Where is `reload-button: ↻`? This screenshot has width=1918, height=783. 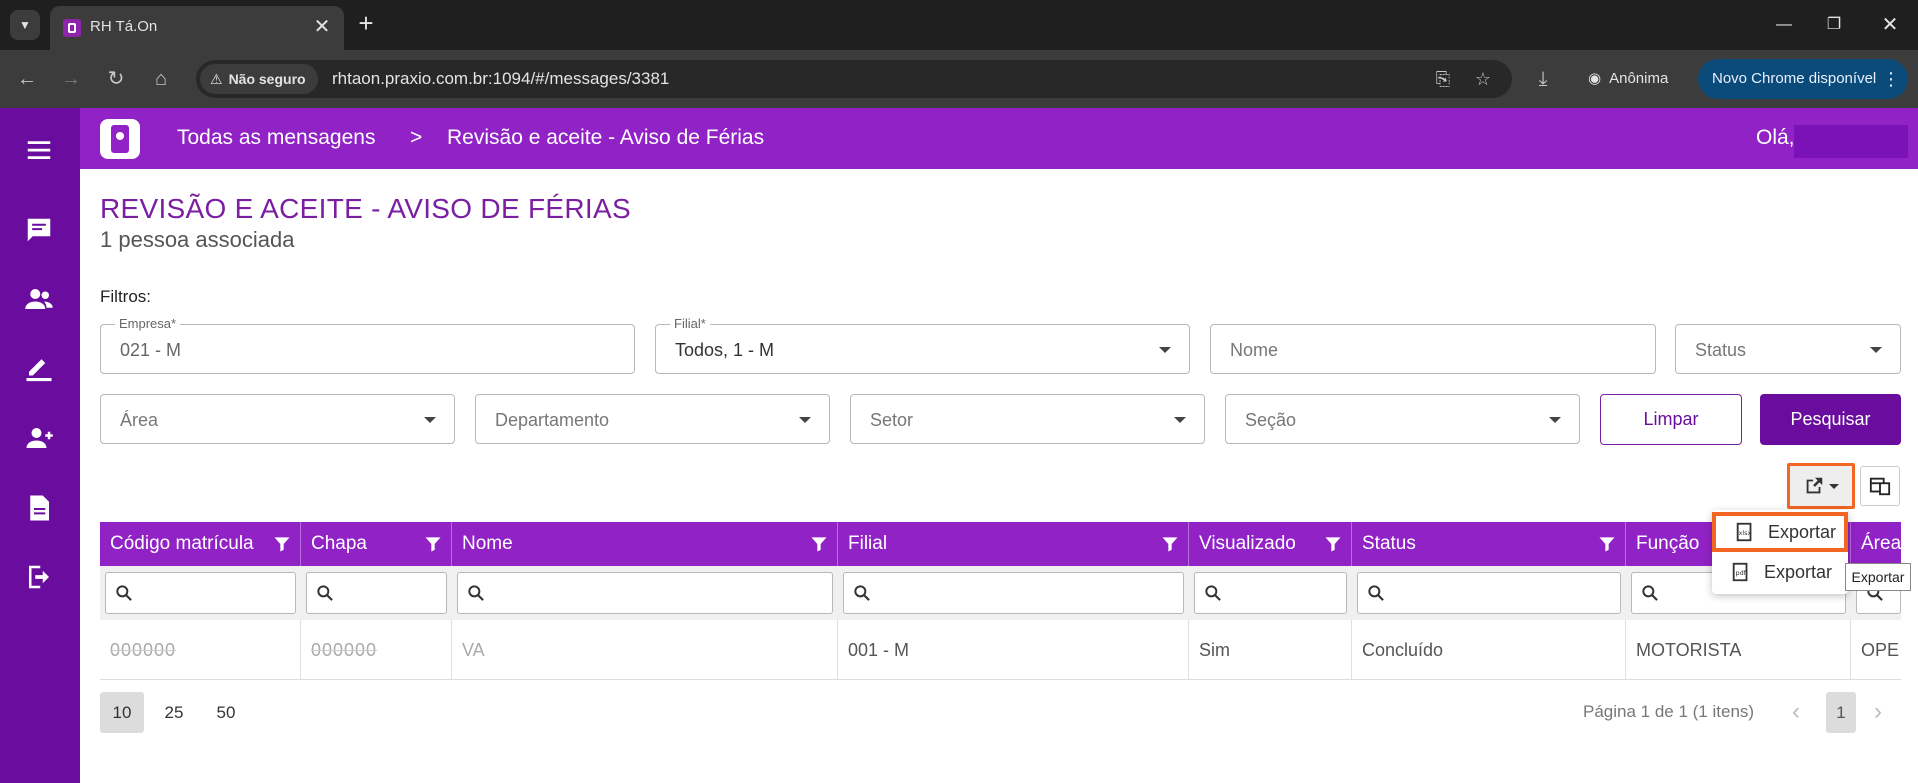
reload-button: ↻ is located at coordinates (116, 79).